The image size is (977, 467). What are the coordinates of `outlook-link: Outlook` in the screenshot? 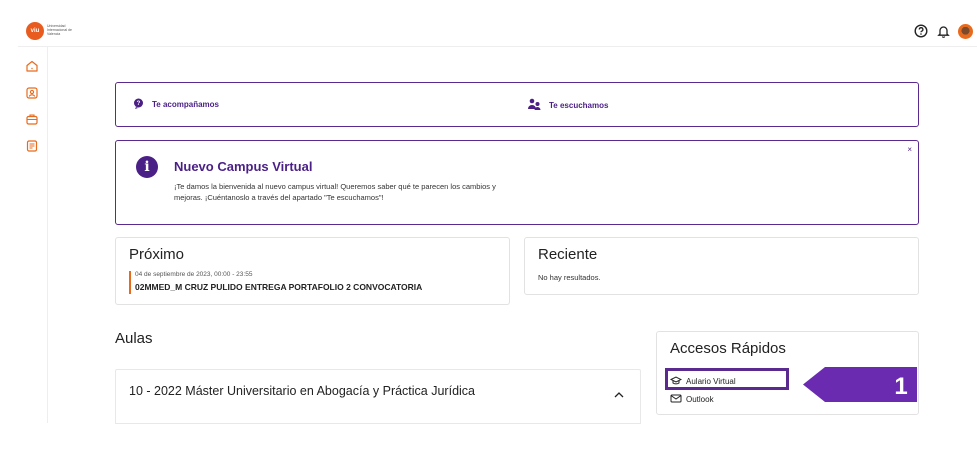 It's located at (692, 399).